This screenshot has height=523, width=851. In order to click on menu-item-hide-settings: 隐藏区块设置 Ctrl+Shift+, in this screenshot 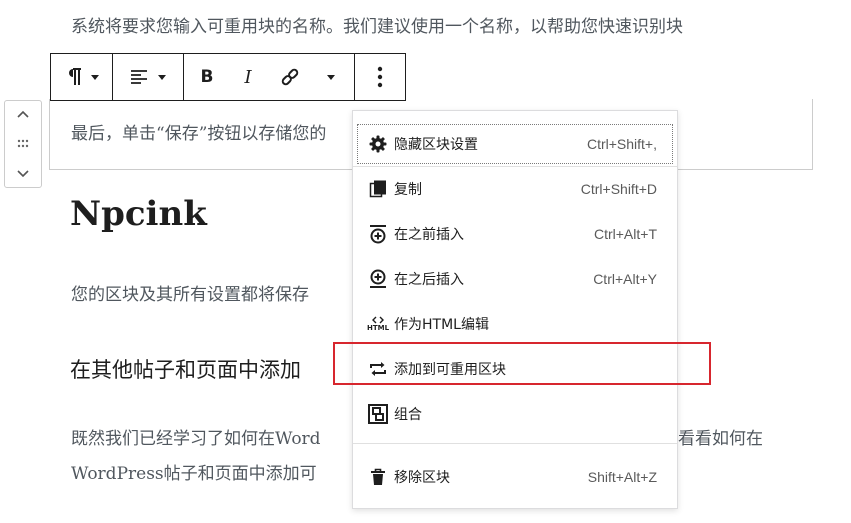, I will do `click(515, 144)`.